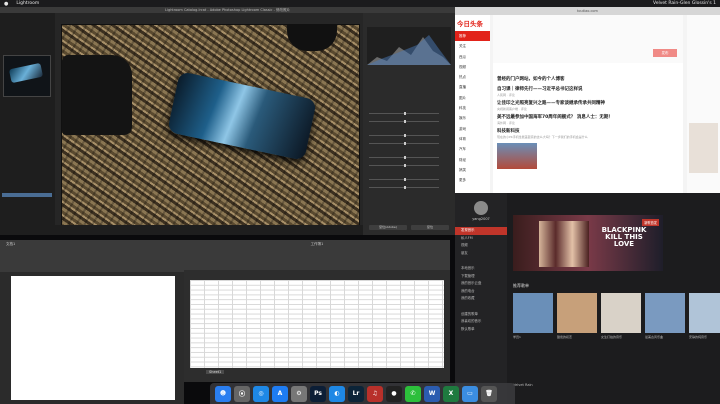 Image resolution: width=720 pixels, height=404 pixels. Describe the element at coordinates (318, 393) in the screenshot. I see `photoshop-icon: Ps` at that location.